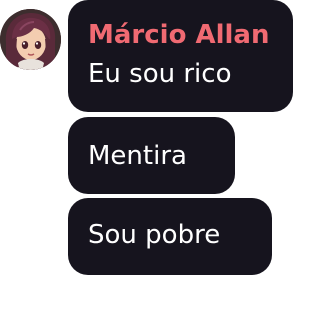  I want to click on anime-girl-avatar-icon, so click(30, 39).